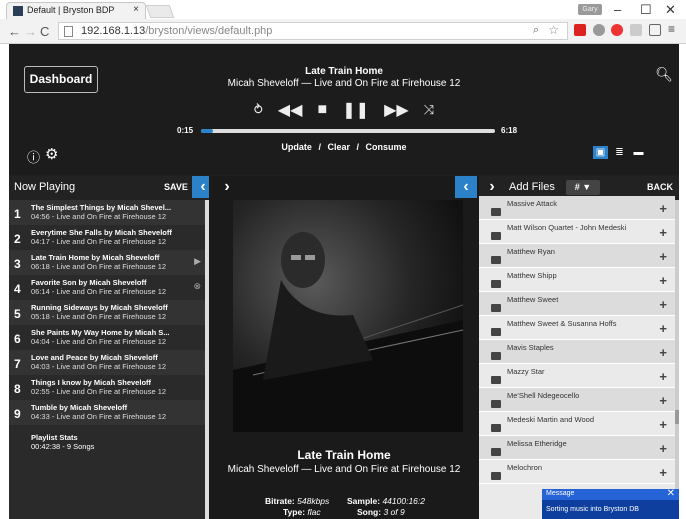 This screenshot has width=686, height=519. Describe the element at coordinates (44, 31) in the screenshot. I see `reload-icon: C` at that location.